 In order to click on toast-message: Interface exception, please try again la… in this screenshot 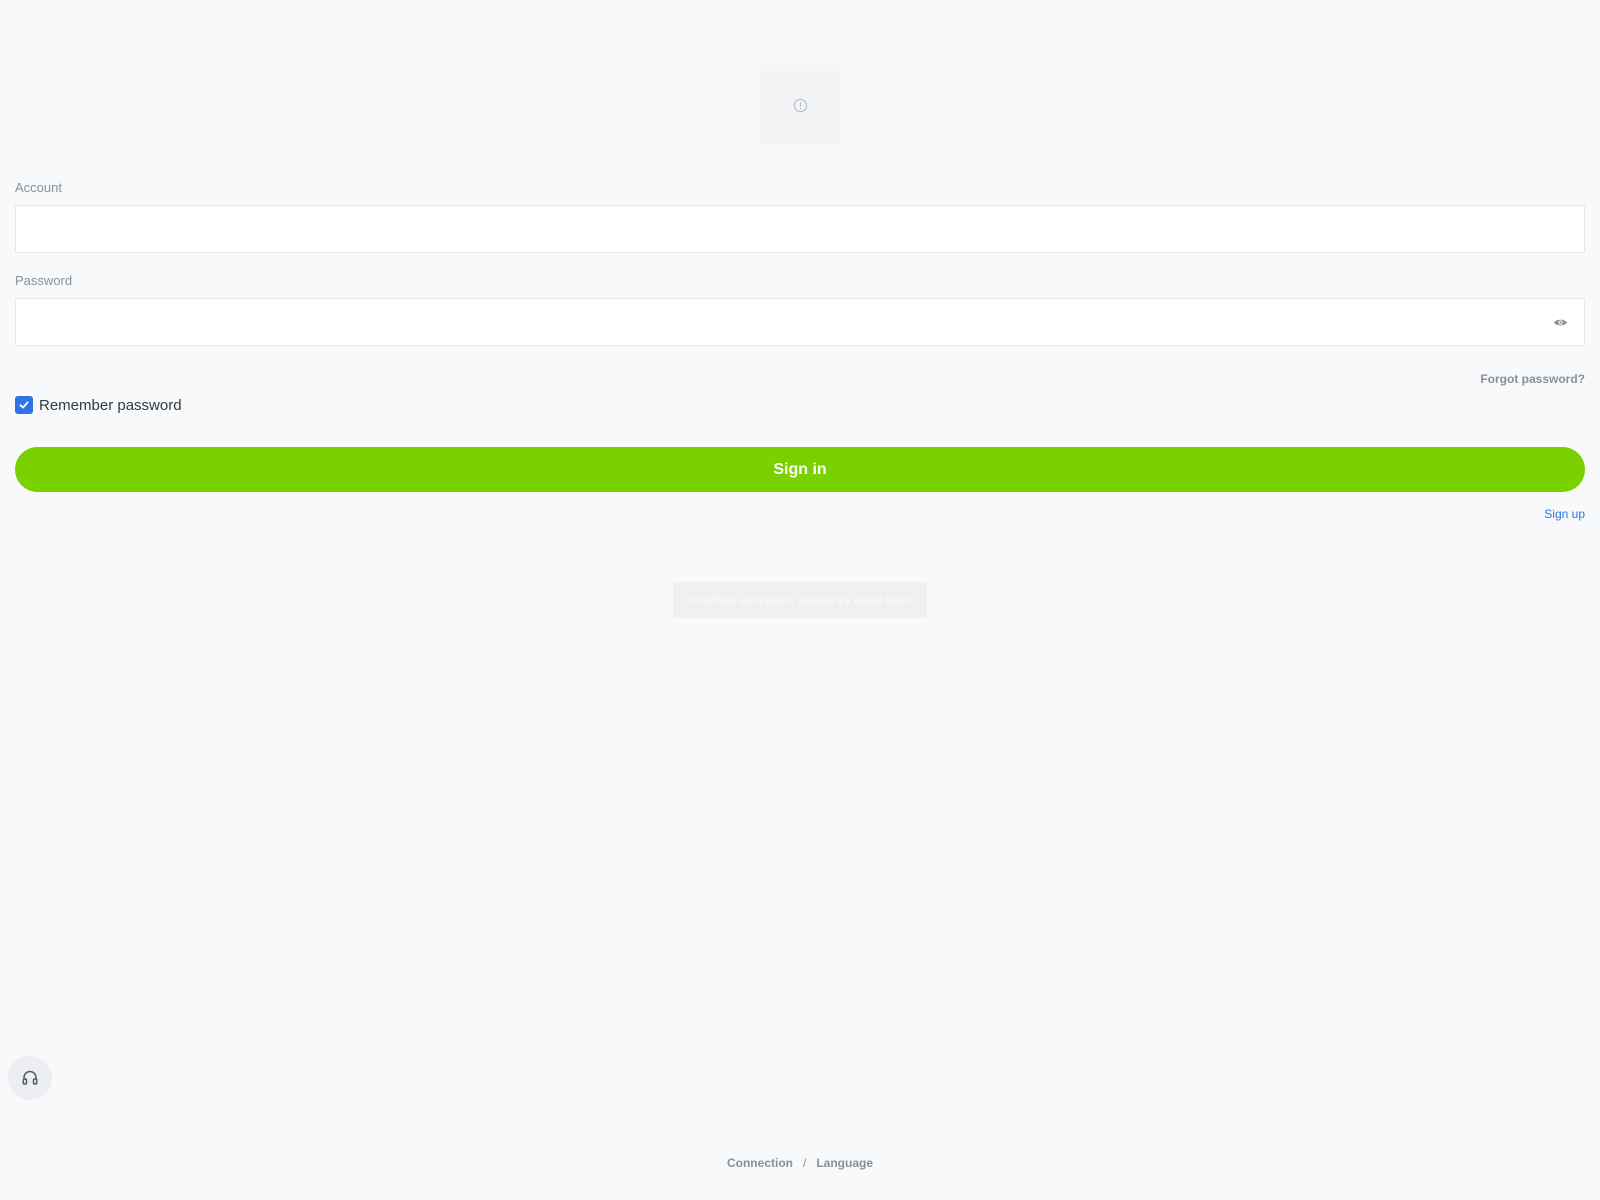, I will do `click(800, 600)`.